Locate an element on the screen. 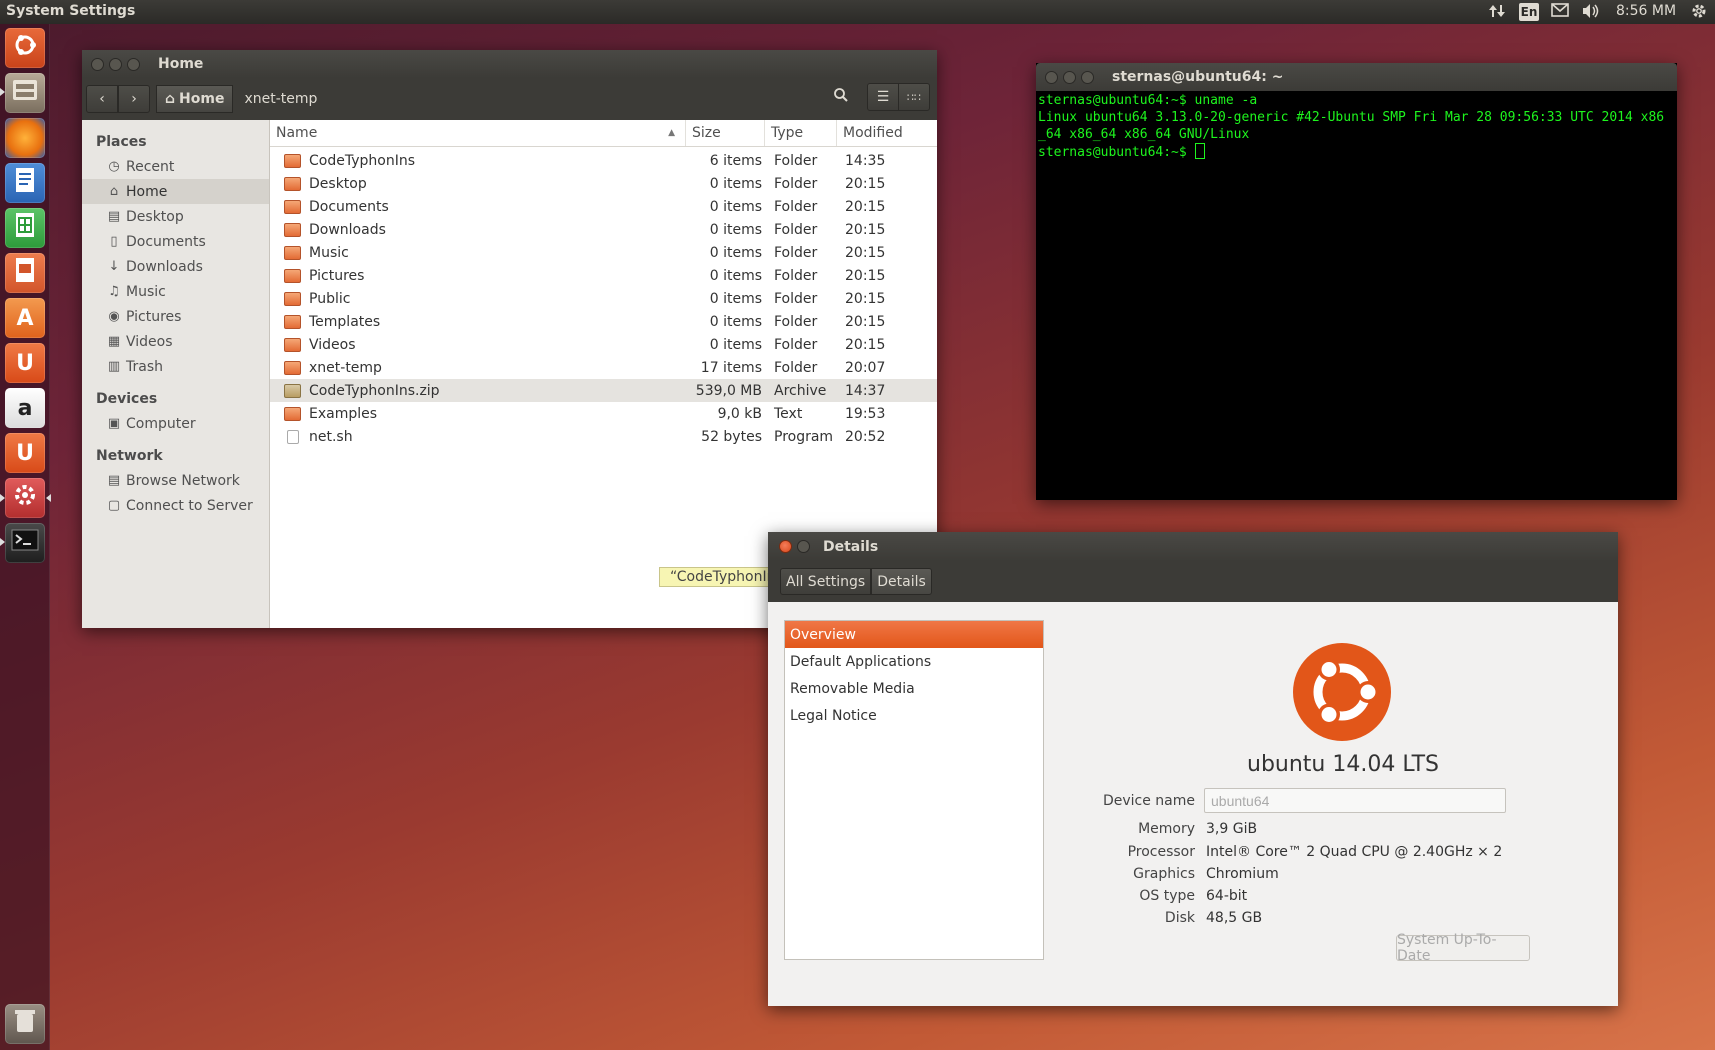 The width and height of the screenshot is (1715, 1050). gear-icon is located at coordinates (1699, 11).